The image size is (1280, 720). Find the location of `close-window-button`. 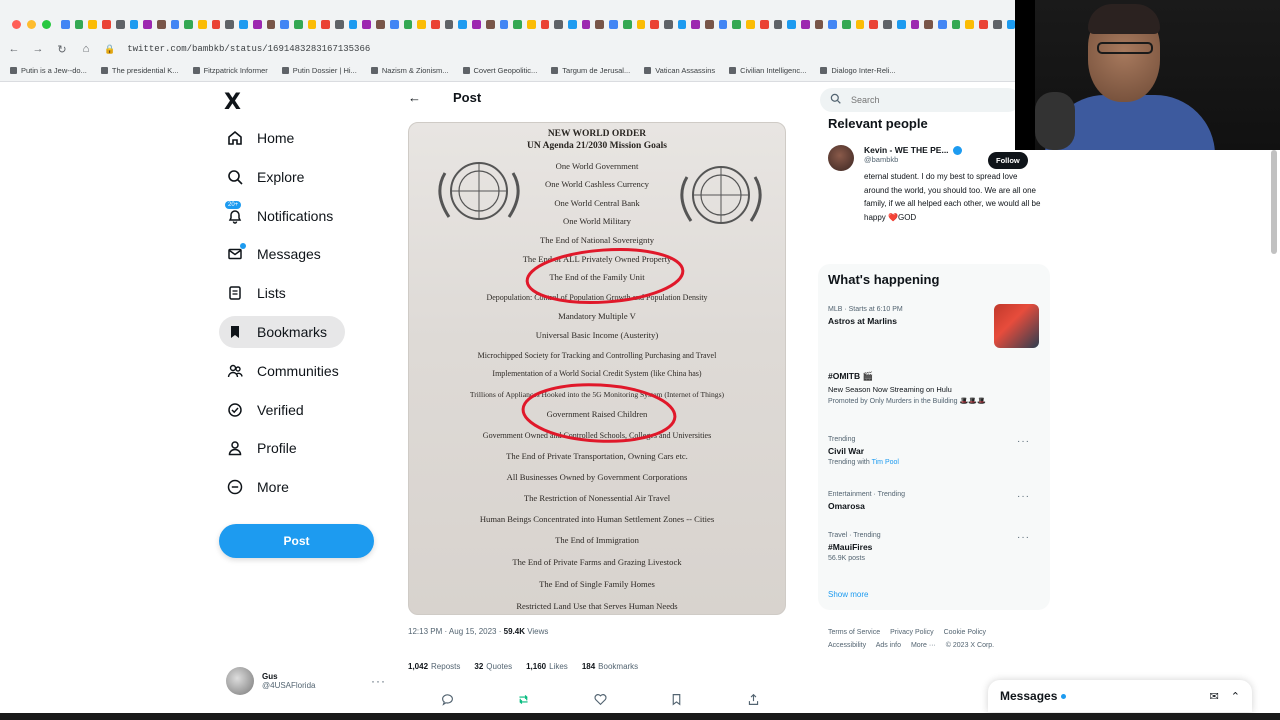

close-window-button is located at coordinates (16, 24).